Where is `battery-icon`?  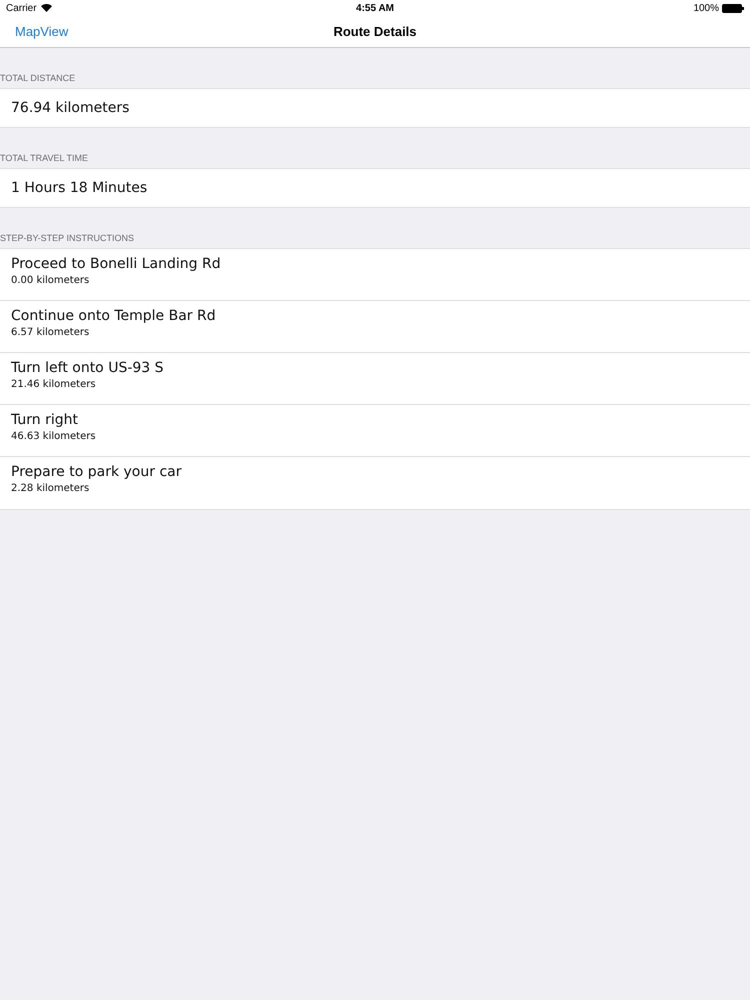 battery-icon is located at coordinates (733, 8).